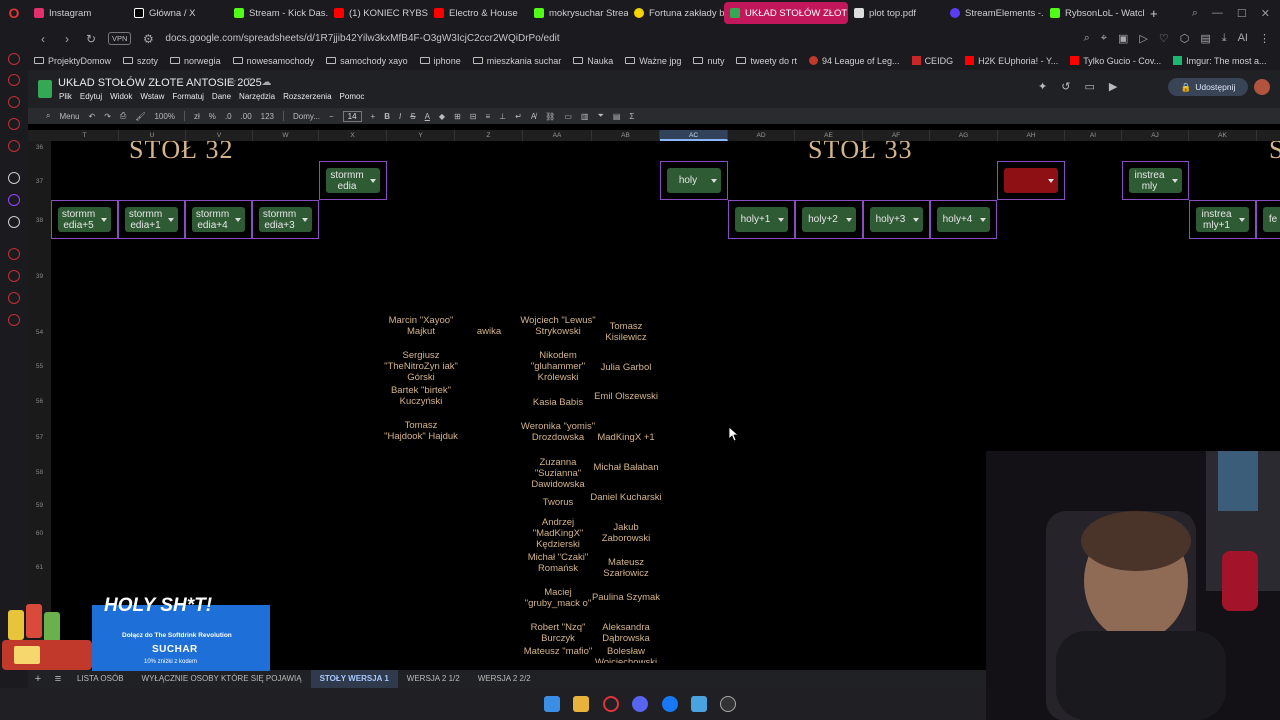 The image size is (1280, 720). I want to click on align-icon: ≡, so click(487, 116).